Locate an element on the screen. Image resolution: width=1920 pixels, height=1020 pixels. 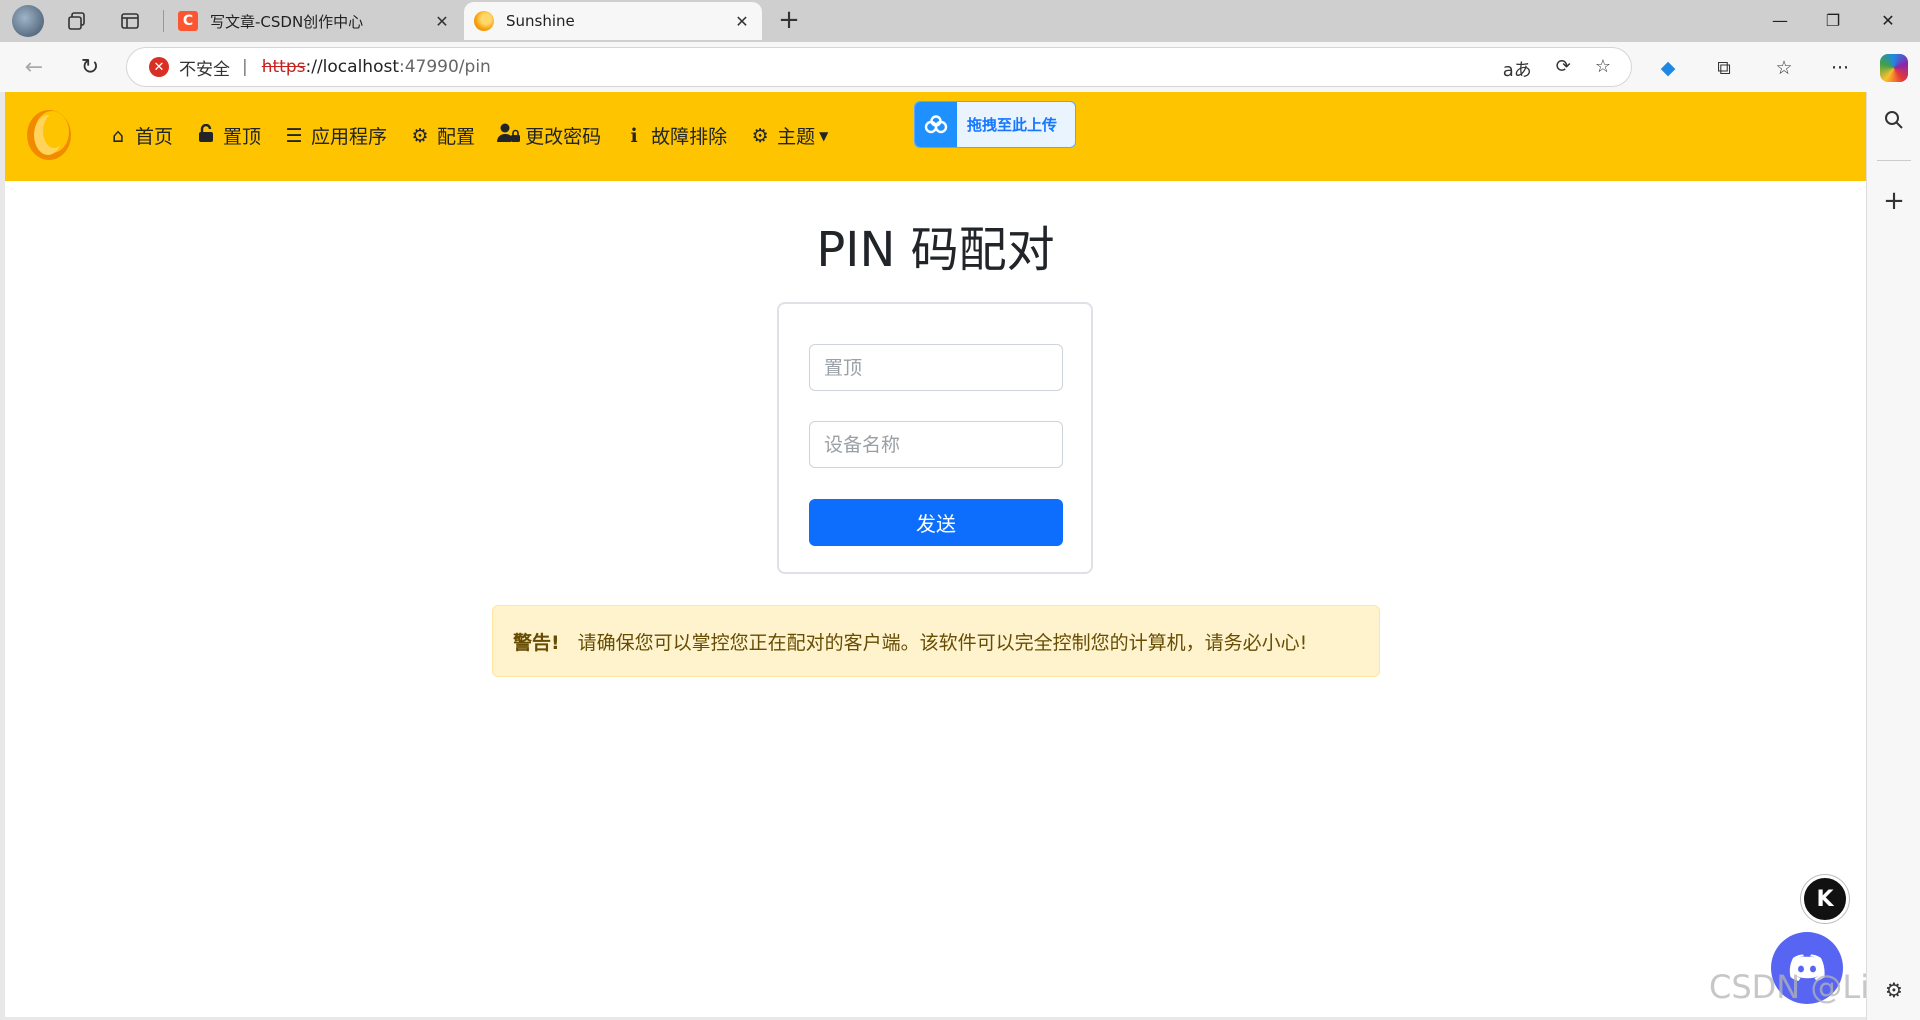
nav-home: ⌂ 首页 is located at coordinates (140, 135).